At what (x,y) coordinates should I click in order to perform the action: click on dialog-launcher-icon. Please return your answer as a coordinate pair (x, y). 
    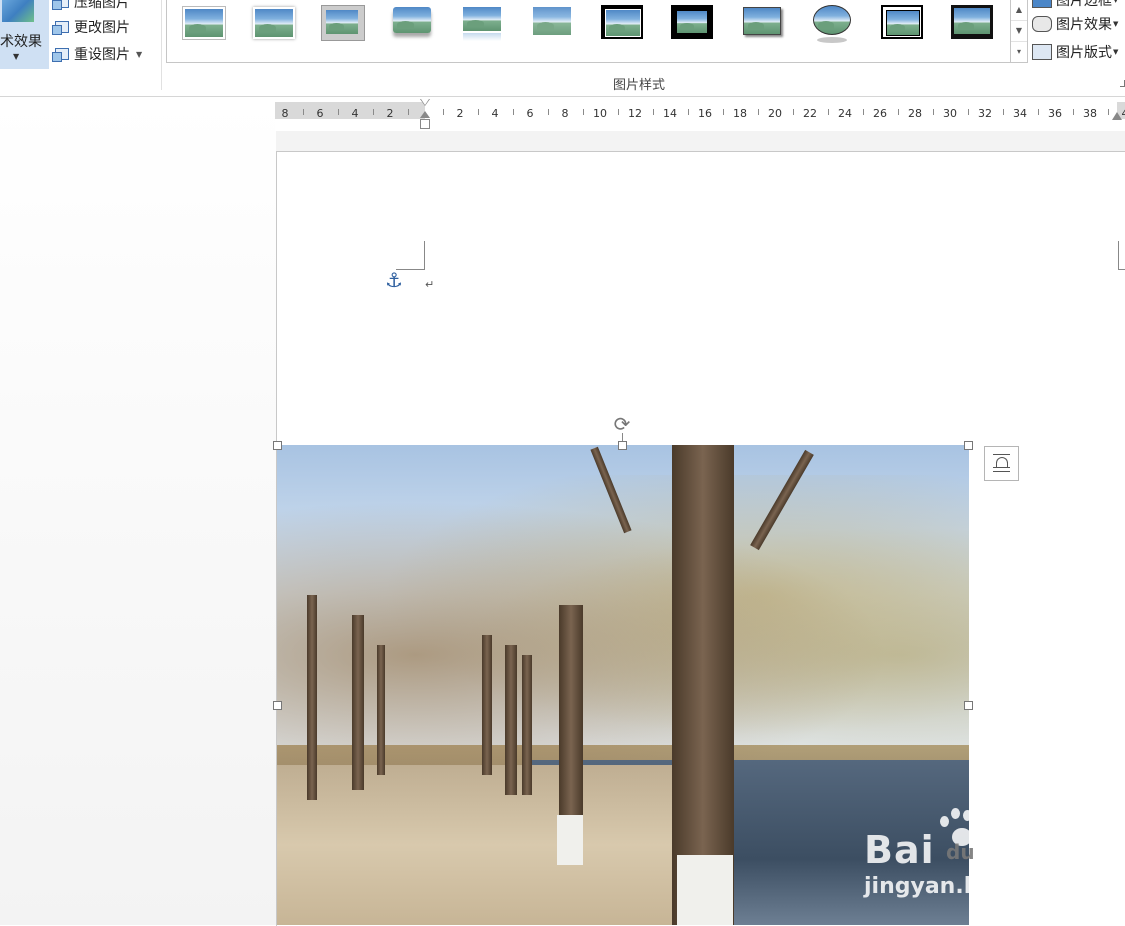
    Looking at the image, I should click on (1122, 83).